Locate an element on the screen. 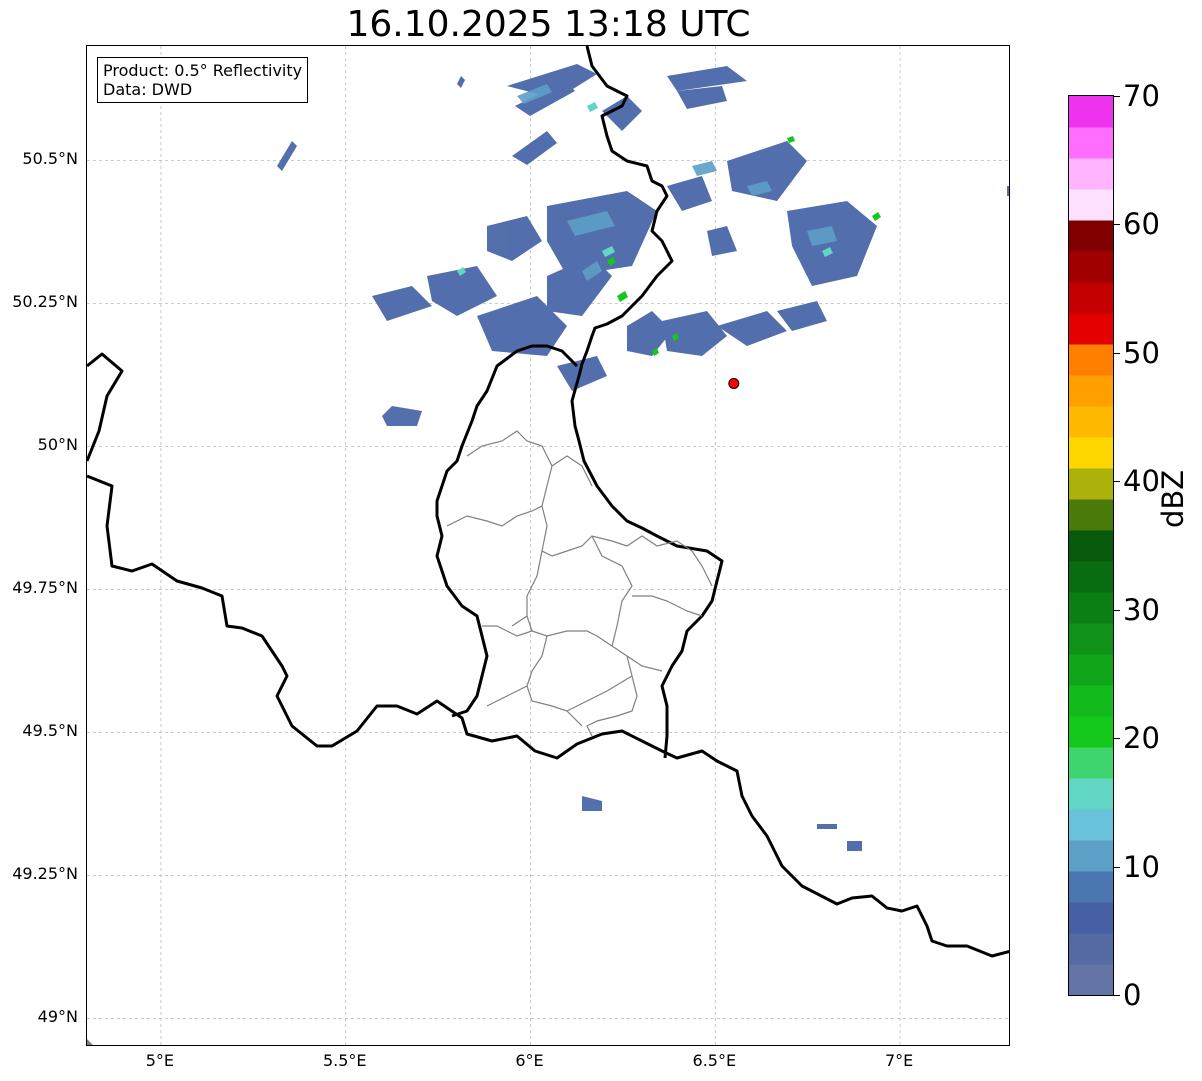 The image size is (1202, 1081). lat-tick-label: 49.75°N is located at coordinates (45, 588).